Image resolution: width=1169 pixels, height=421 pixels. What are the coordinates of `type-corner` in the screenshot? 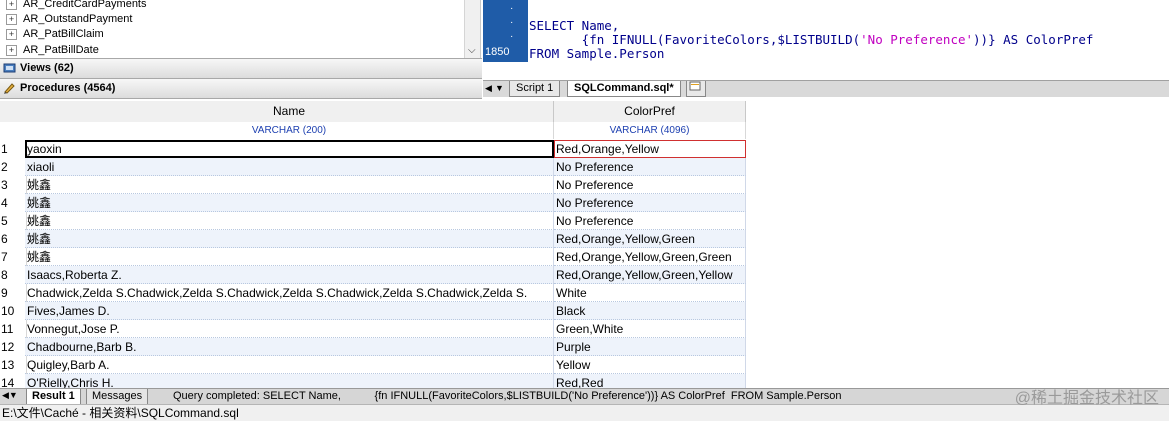 It's located at (13, 130).